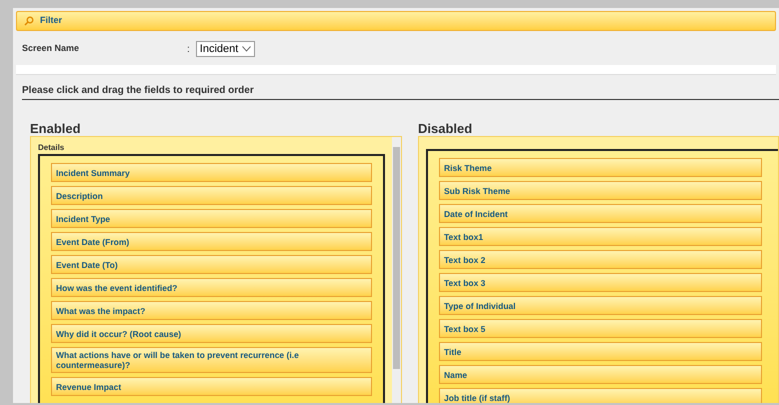 Image resolution: width=779 pixels, height=405 pixels. What do you see at coordinates (400, 91) in the screenshot?
I see `instruction-text: Please click and drag the fields to required order` at bounding box center [400, 91].